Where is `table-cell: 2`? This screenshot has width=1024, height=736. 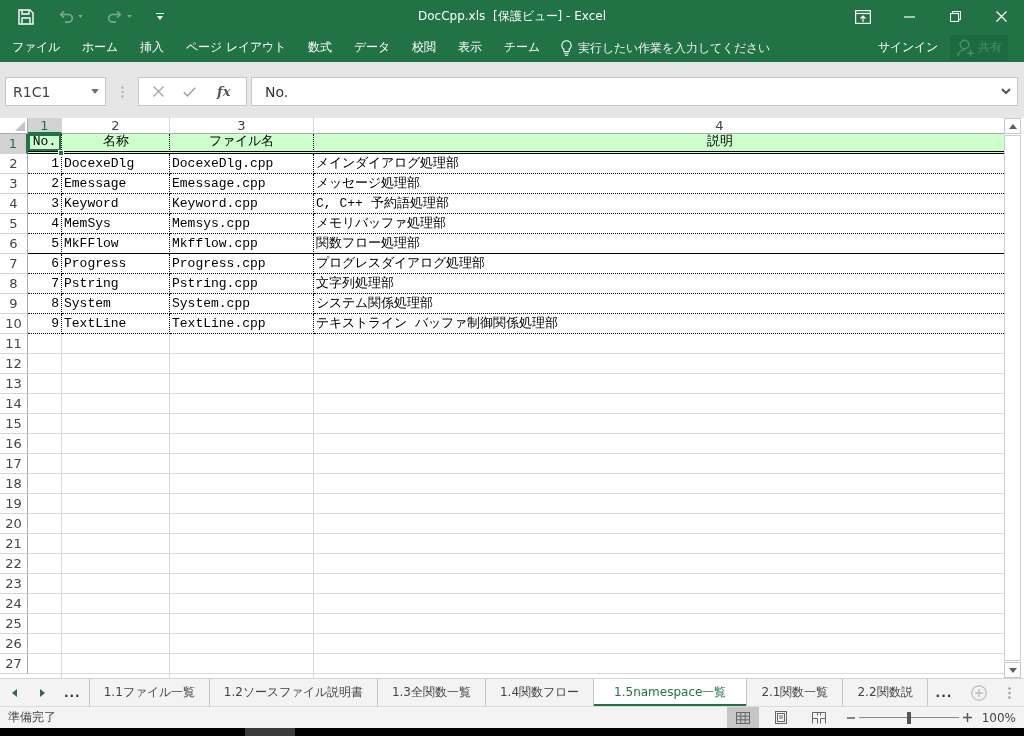 table-cell: 2 is located at coordinates (45, 184).